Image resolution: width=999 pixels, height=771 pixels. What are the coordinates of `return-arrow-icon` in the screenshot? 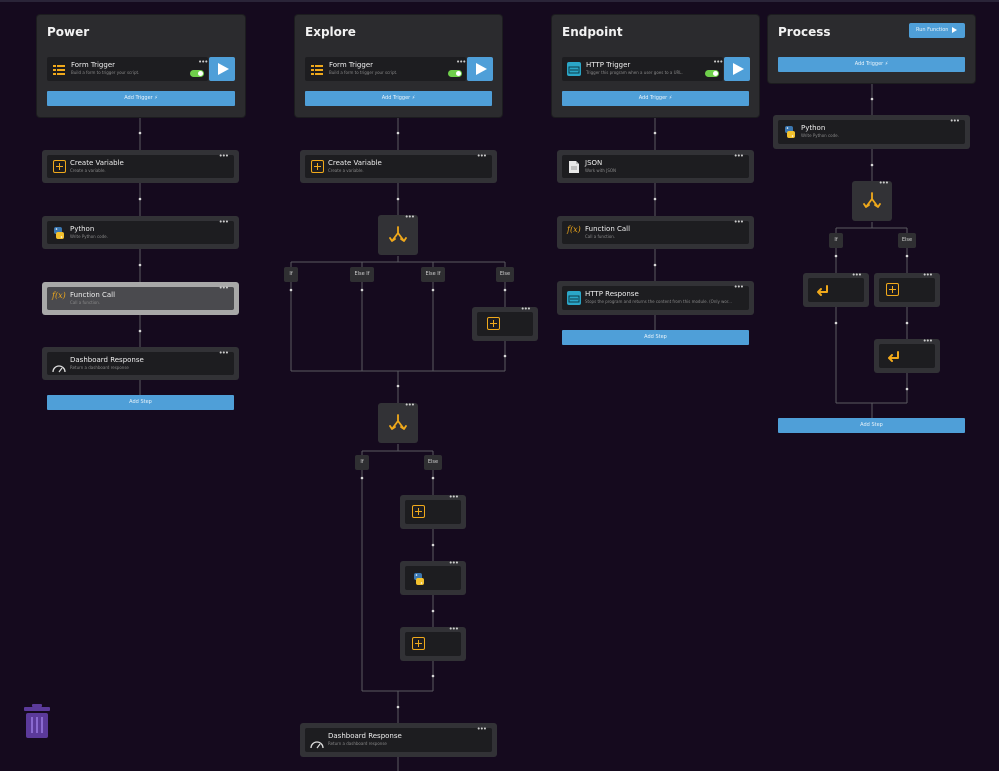 It's located at (822, 292).